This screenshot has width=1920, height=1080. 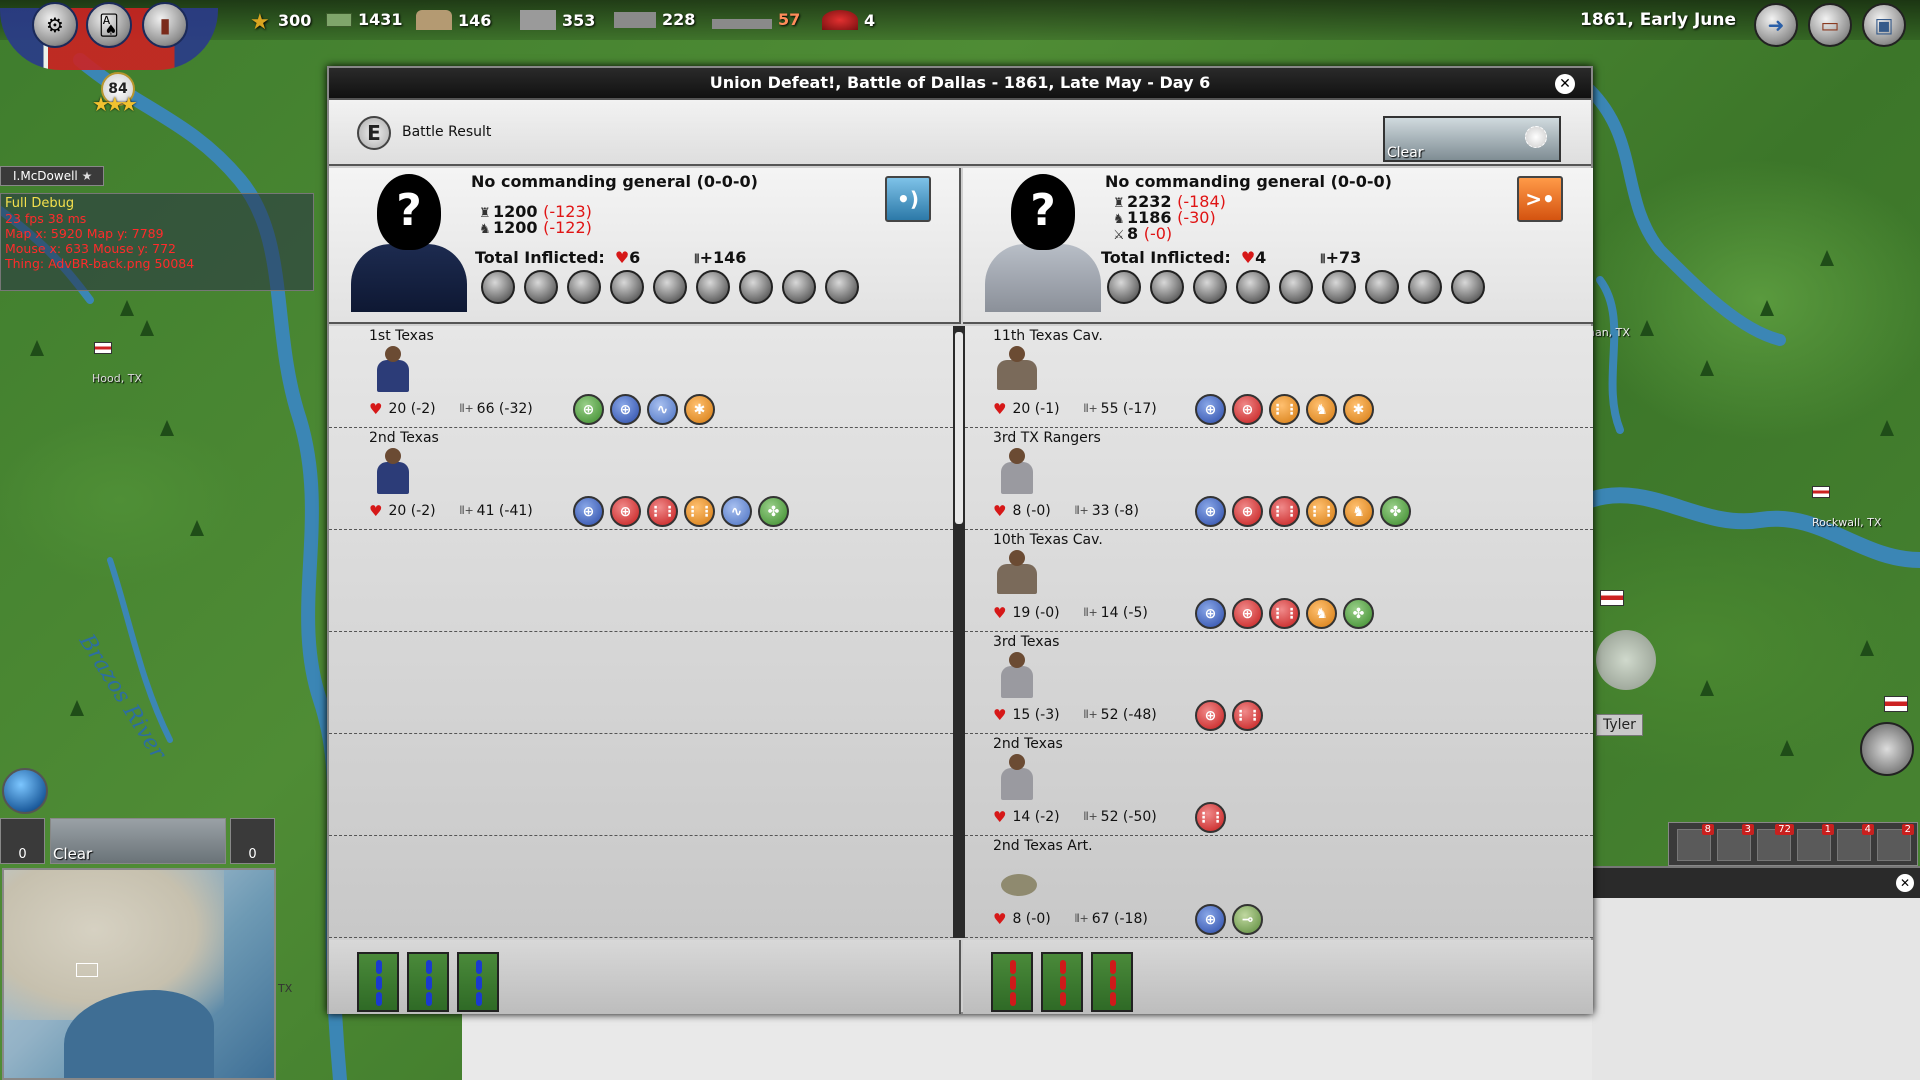 I want to click on town-label-tyler: Tyler, so click(x=1619, y=725).